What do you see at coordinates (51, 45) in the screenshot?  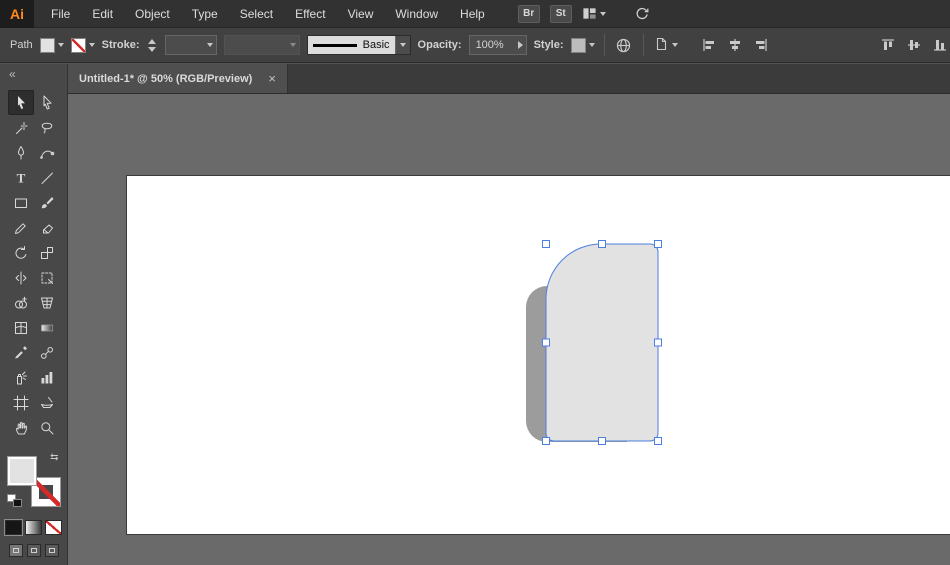 I see `fill-color-dropdown` at bounding box center [51, 45].